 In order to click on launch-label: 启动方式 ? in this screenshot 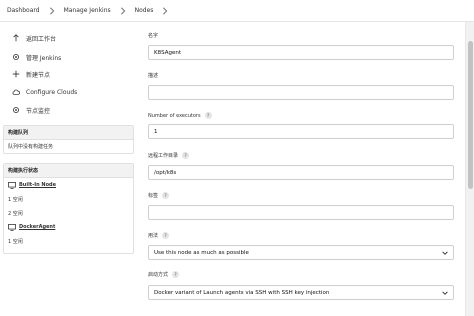, I will do `click(164, 274)`.